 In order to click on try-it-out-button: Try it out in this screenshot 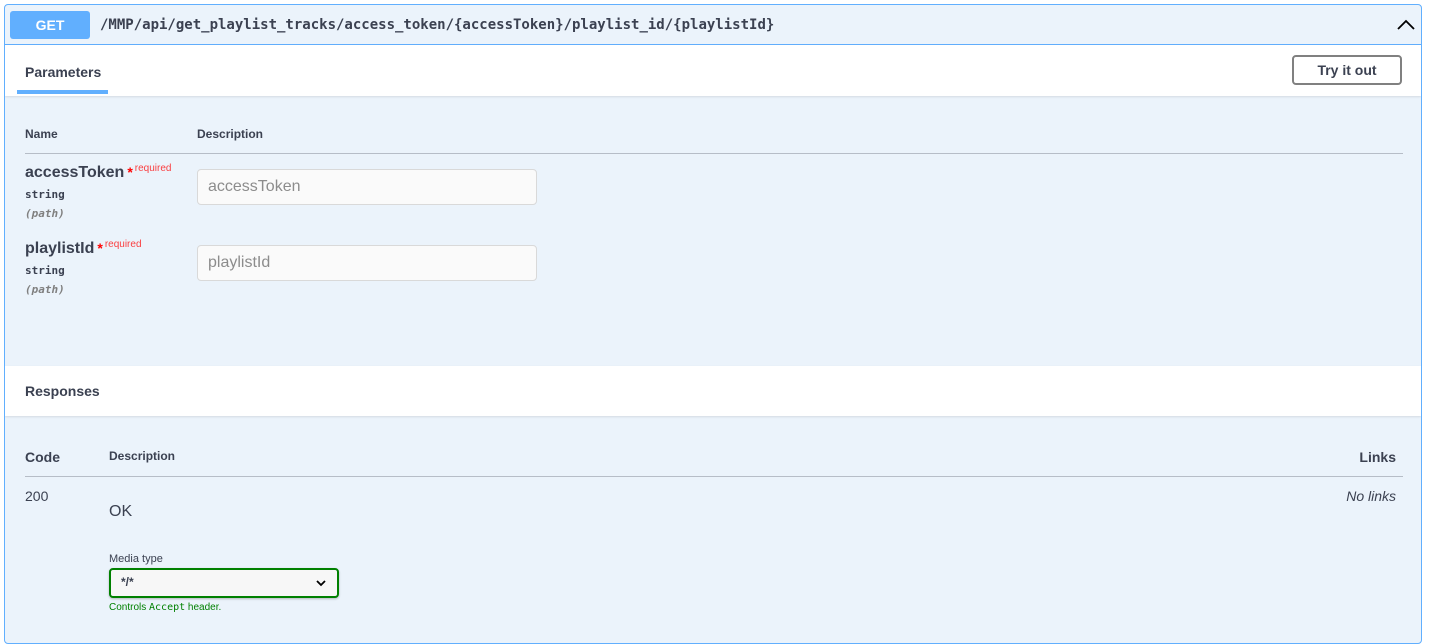, I will do `click(1347, 70)`.